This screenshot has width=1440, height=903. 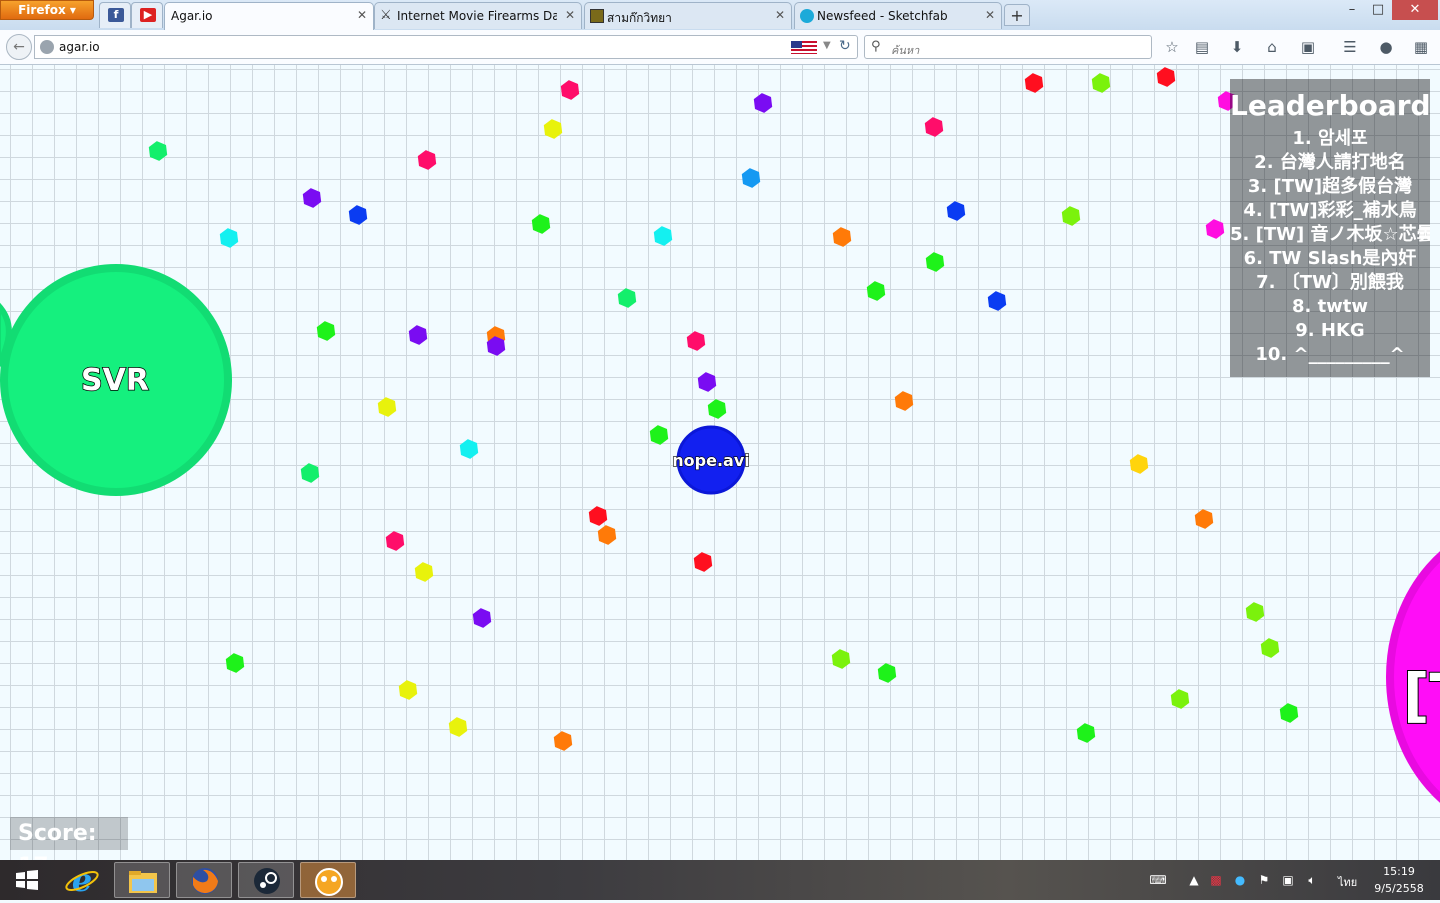 What do you see at coordinates (1330, 105) in the screenshot?
I see `leaderboard-title: Leaderboard` at bounding box center [1330, 105].